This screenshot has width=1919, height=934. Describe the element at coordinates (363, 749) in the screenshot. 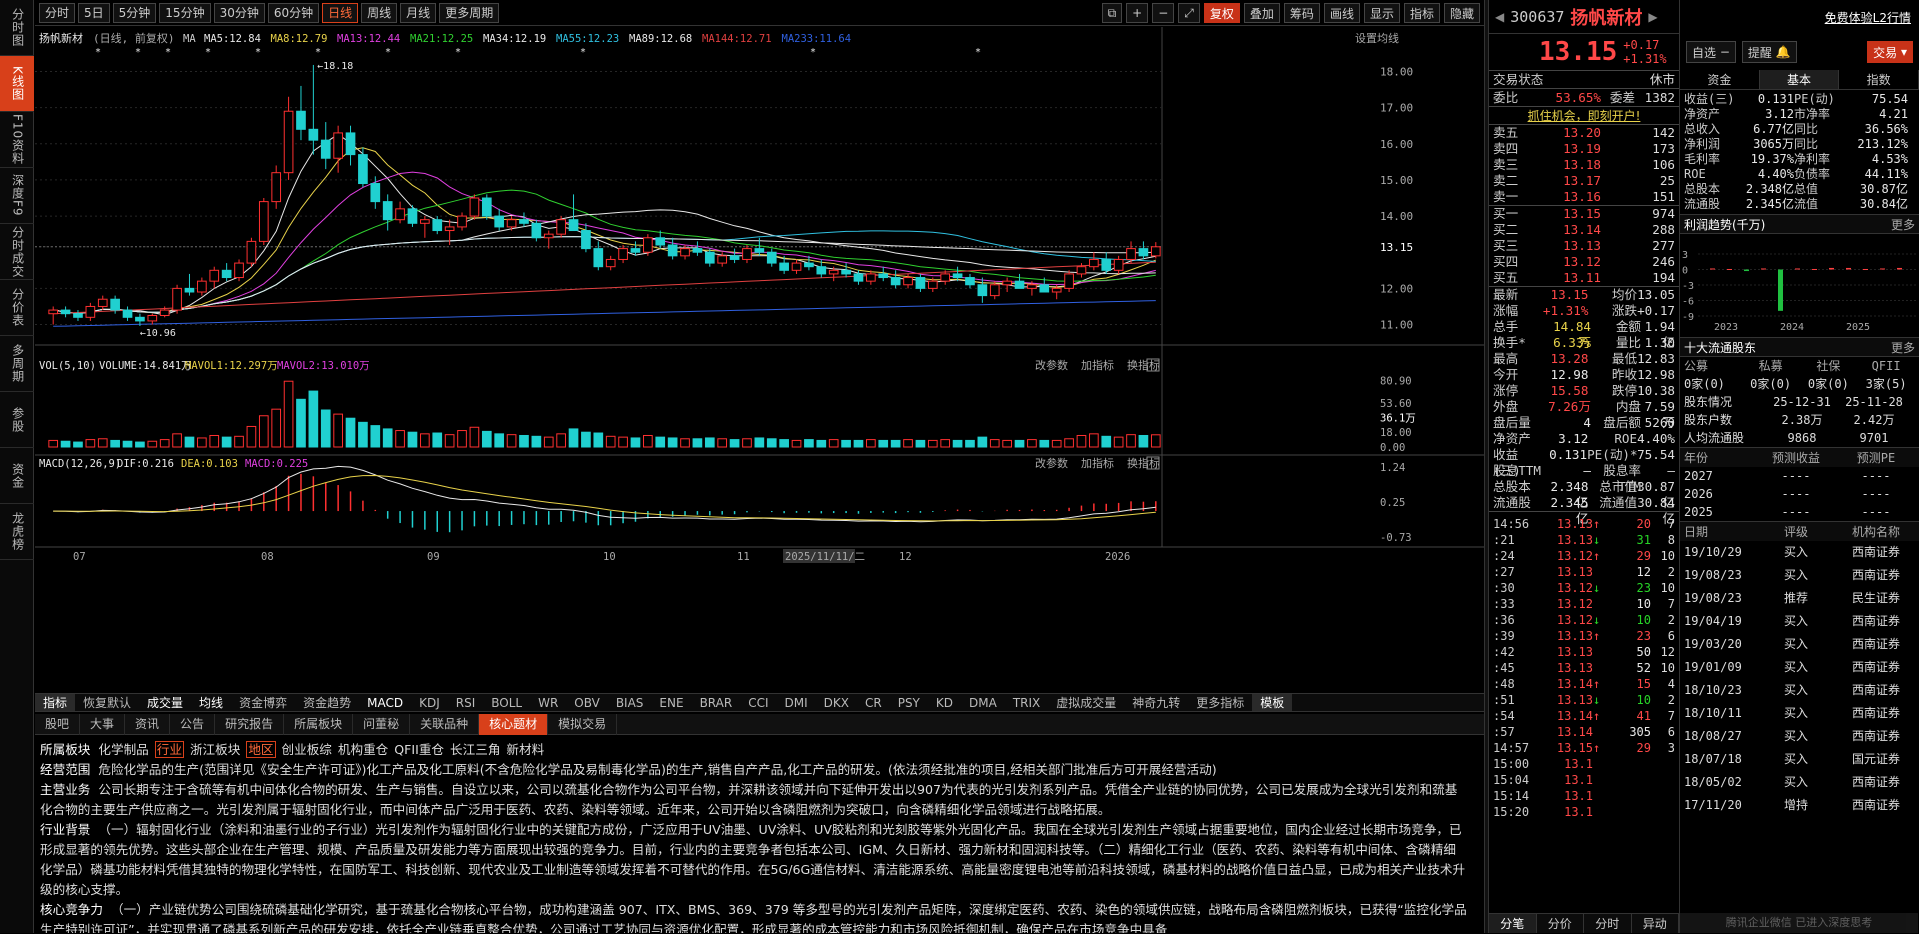

I see `board-item: 机构重仓` at that location.